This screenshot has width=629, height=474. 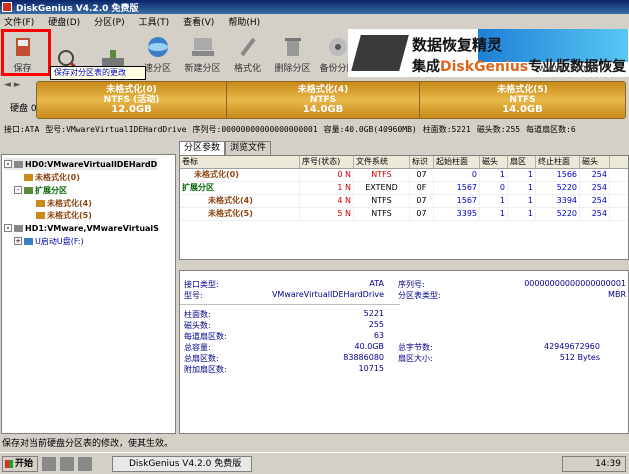 I want to click on tab-partition-params: 分区参数, so click(x=202, y=148).